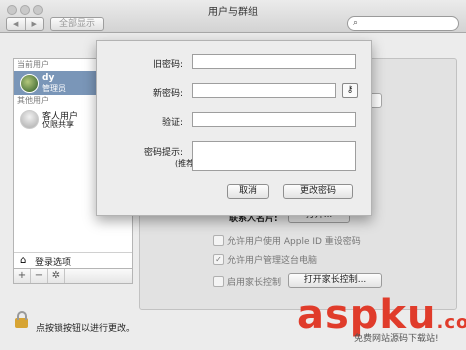 The width and height of the screenshot is (466, 350). Describe the element at coordinates (23, 260) in the screenshot. I see `house-icon: ⌂` at that location.